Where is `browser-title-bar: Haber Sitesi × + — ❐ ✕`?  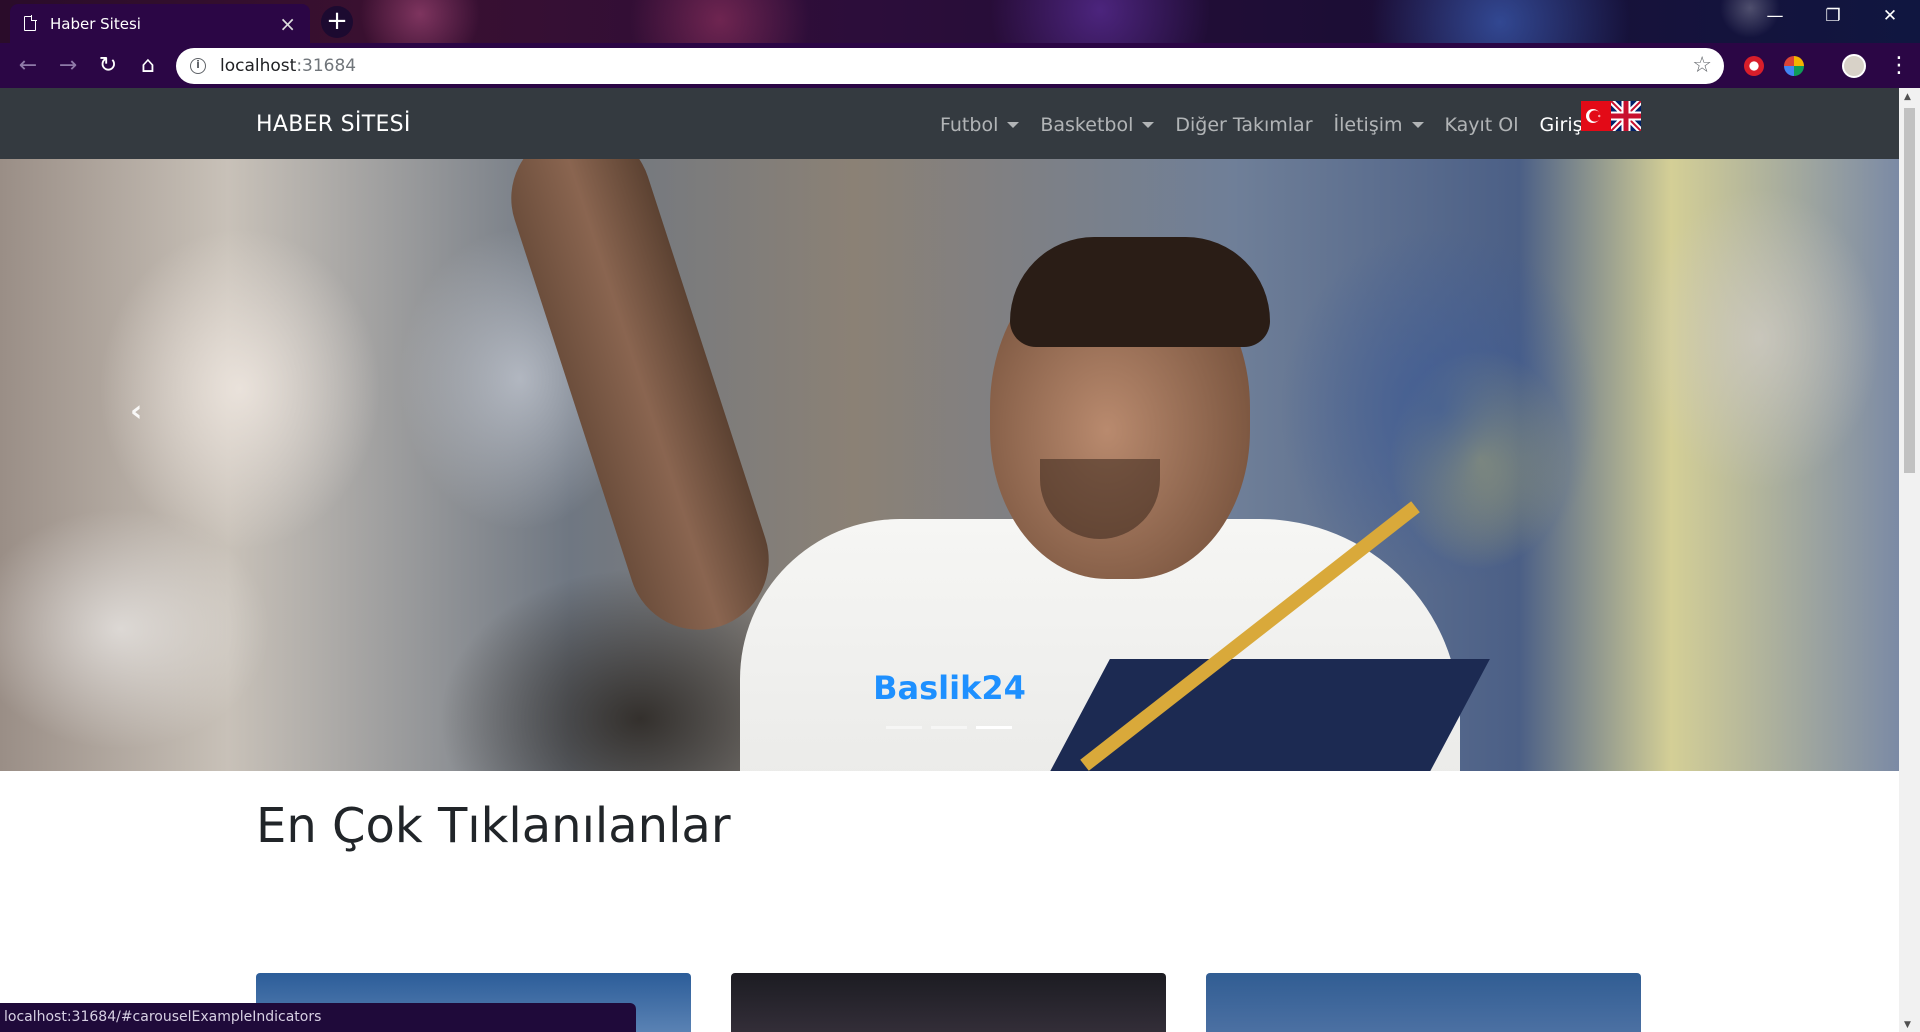 browser-title-bar: Haber Sitesi × + — ❐ ✕ is located at coordinates (960, 21).